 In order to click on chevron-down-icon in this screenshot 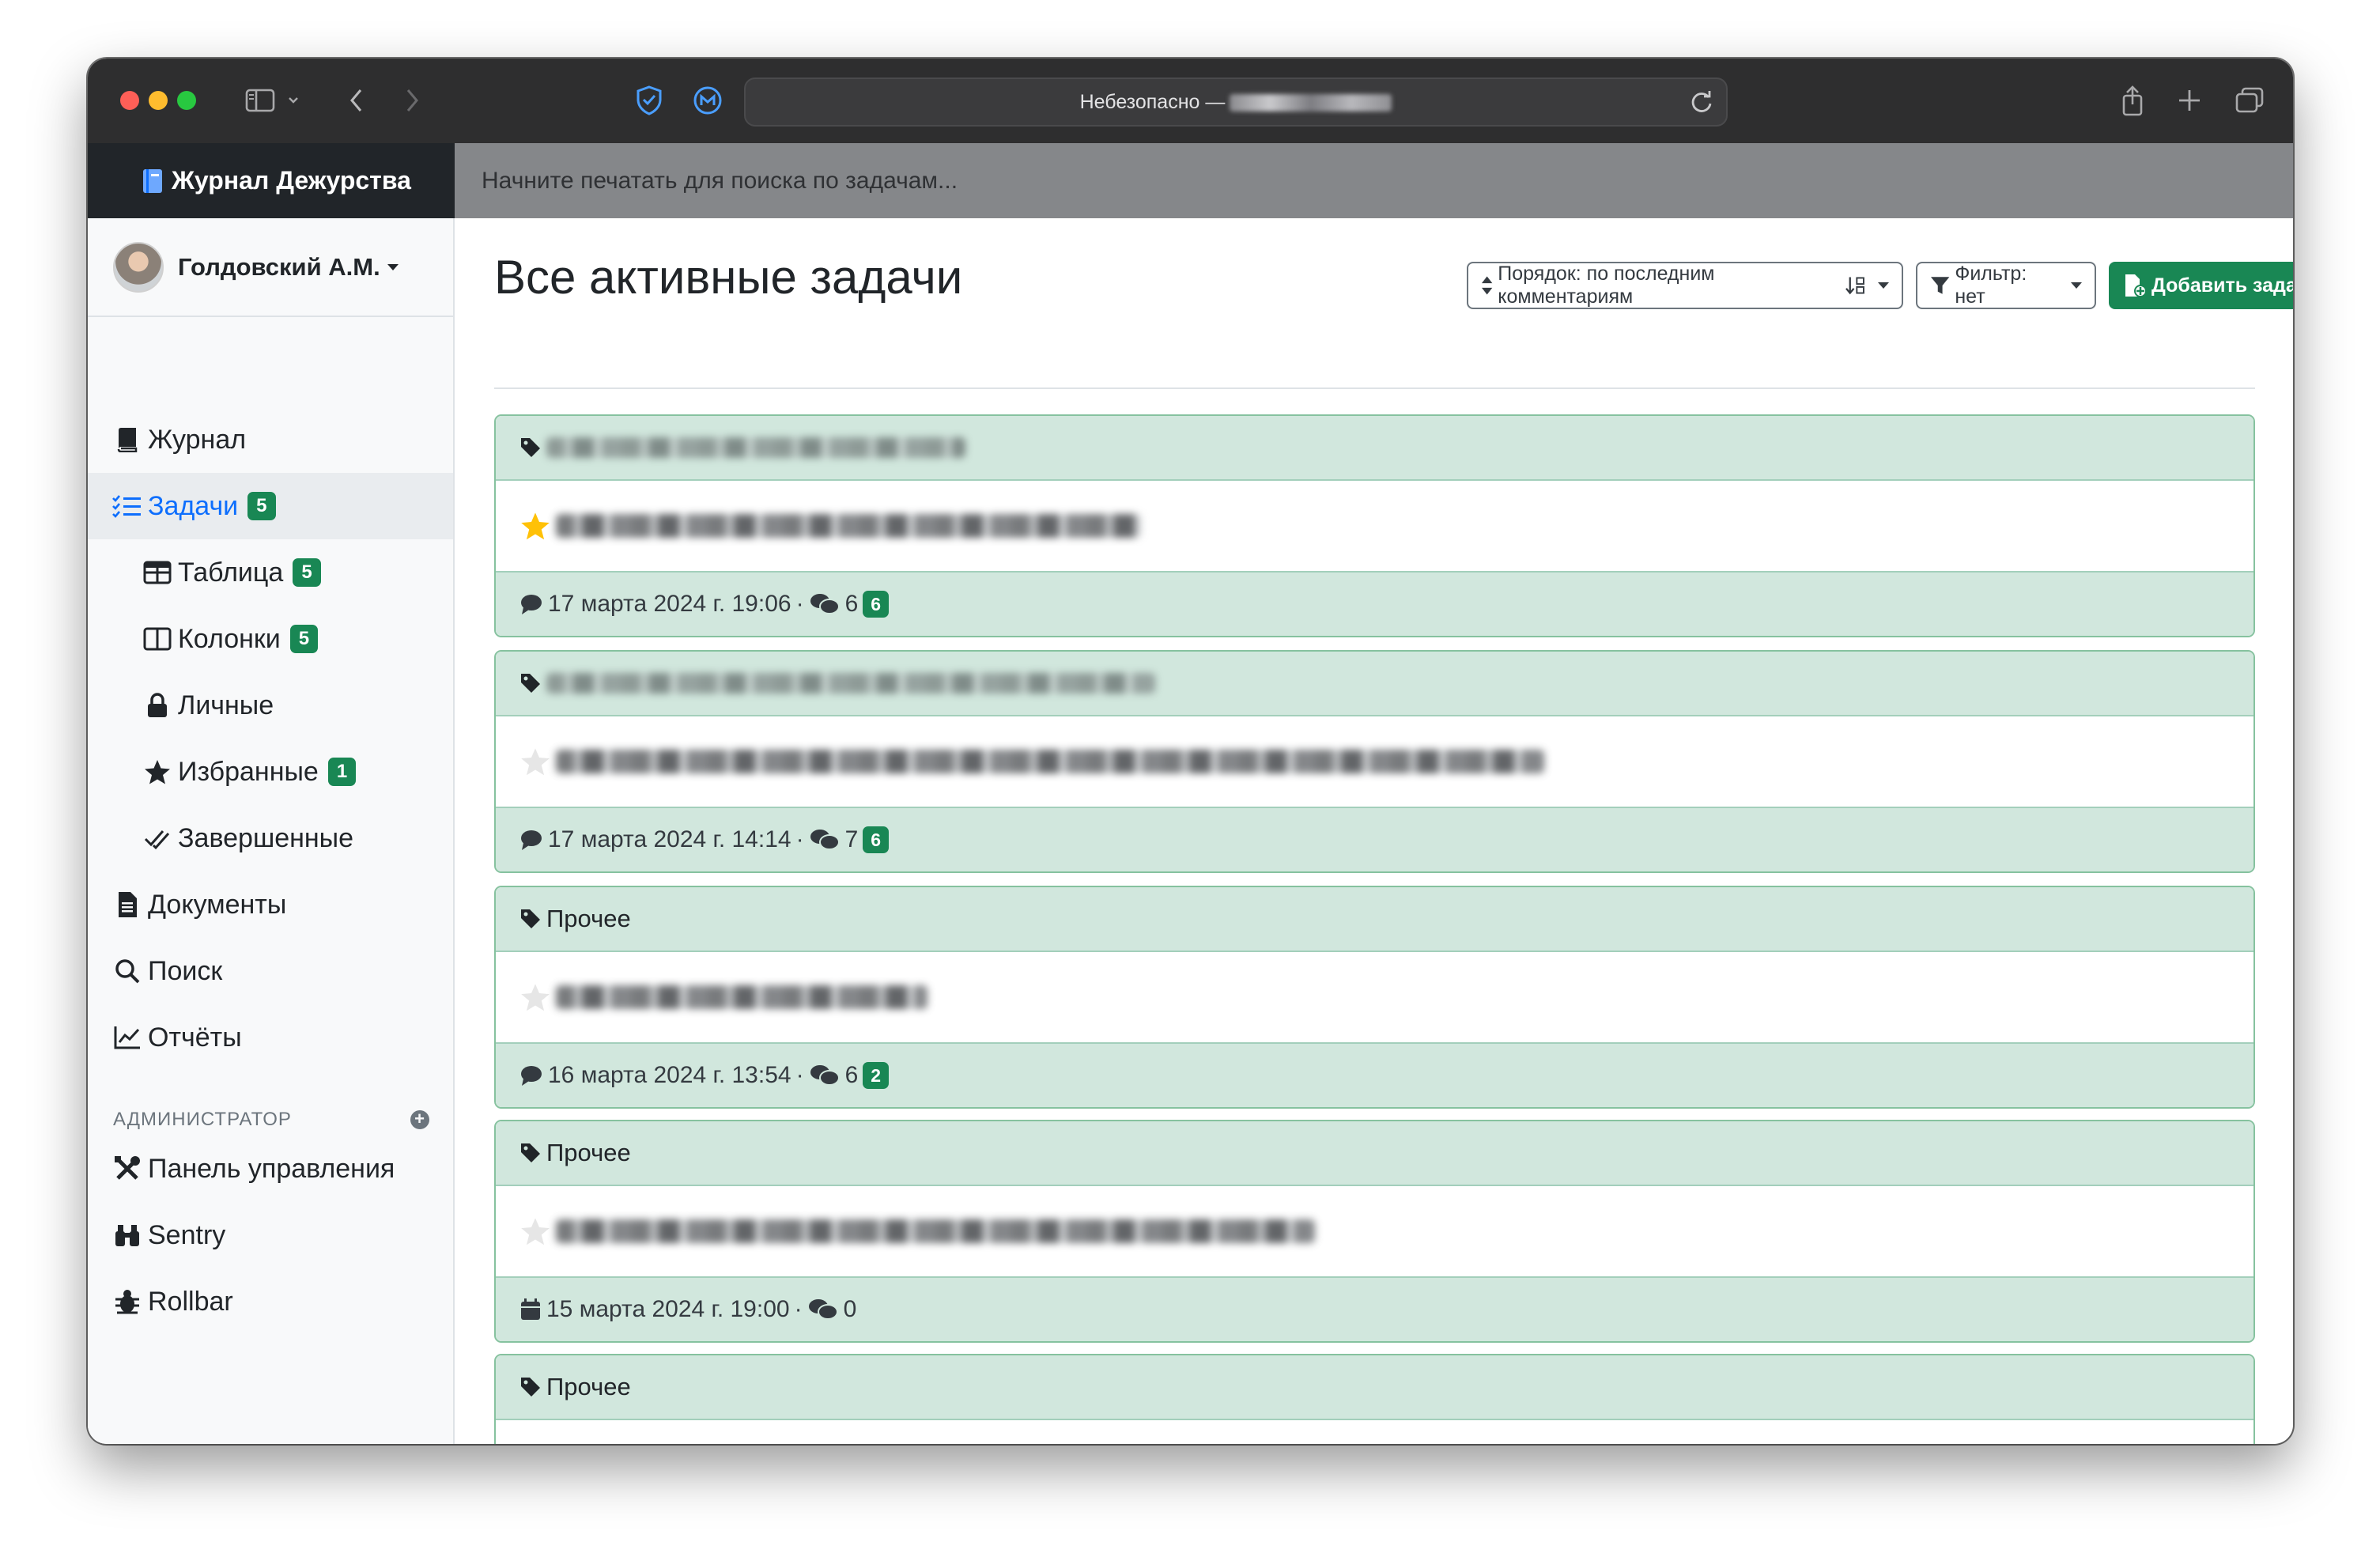, I will do `click(293, 101)`.